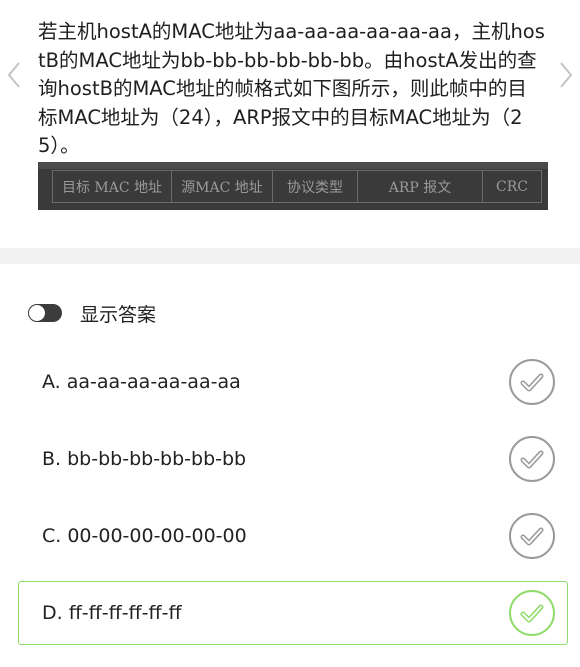 The image size is (580, 667). What do you see at coordinates (141, 382) in the screenshot?
I see `option-a-label: A. aa-aa-aa-aa-aa-aa` at bounding box center [141, 382].